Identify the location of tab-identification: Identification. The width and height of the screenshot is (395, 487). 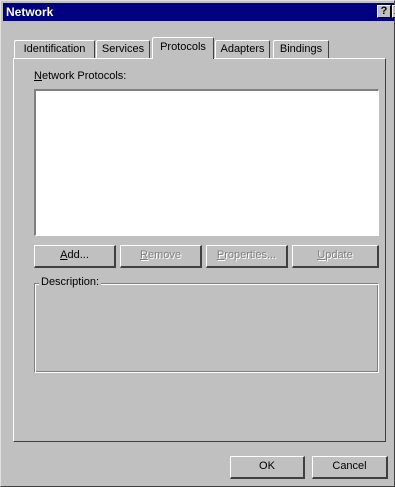
(54, 49).